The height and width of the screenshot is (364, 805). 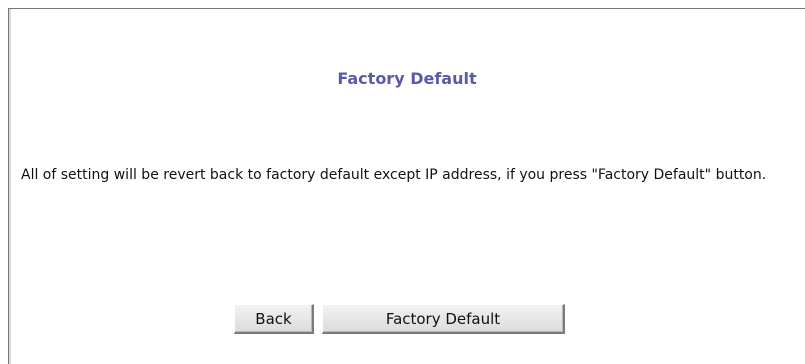 I want to click on action-buttons: Back Factory Default, so click(x=399, y=319).